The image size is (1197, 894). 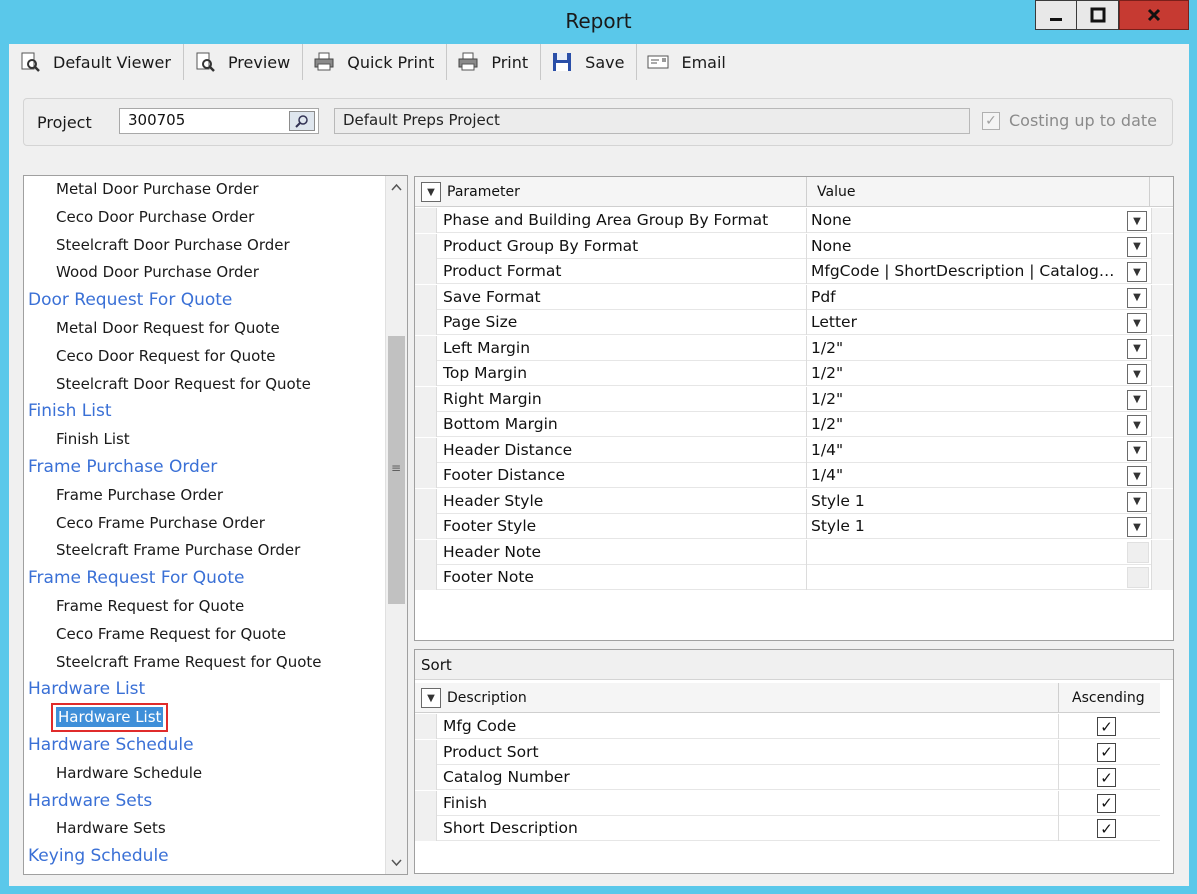 What do you see at coordinates (165, 359) in the screenshot?
I see `report-item: Ceco Door Request for Quote` at bounding box center [165, 359].